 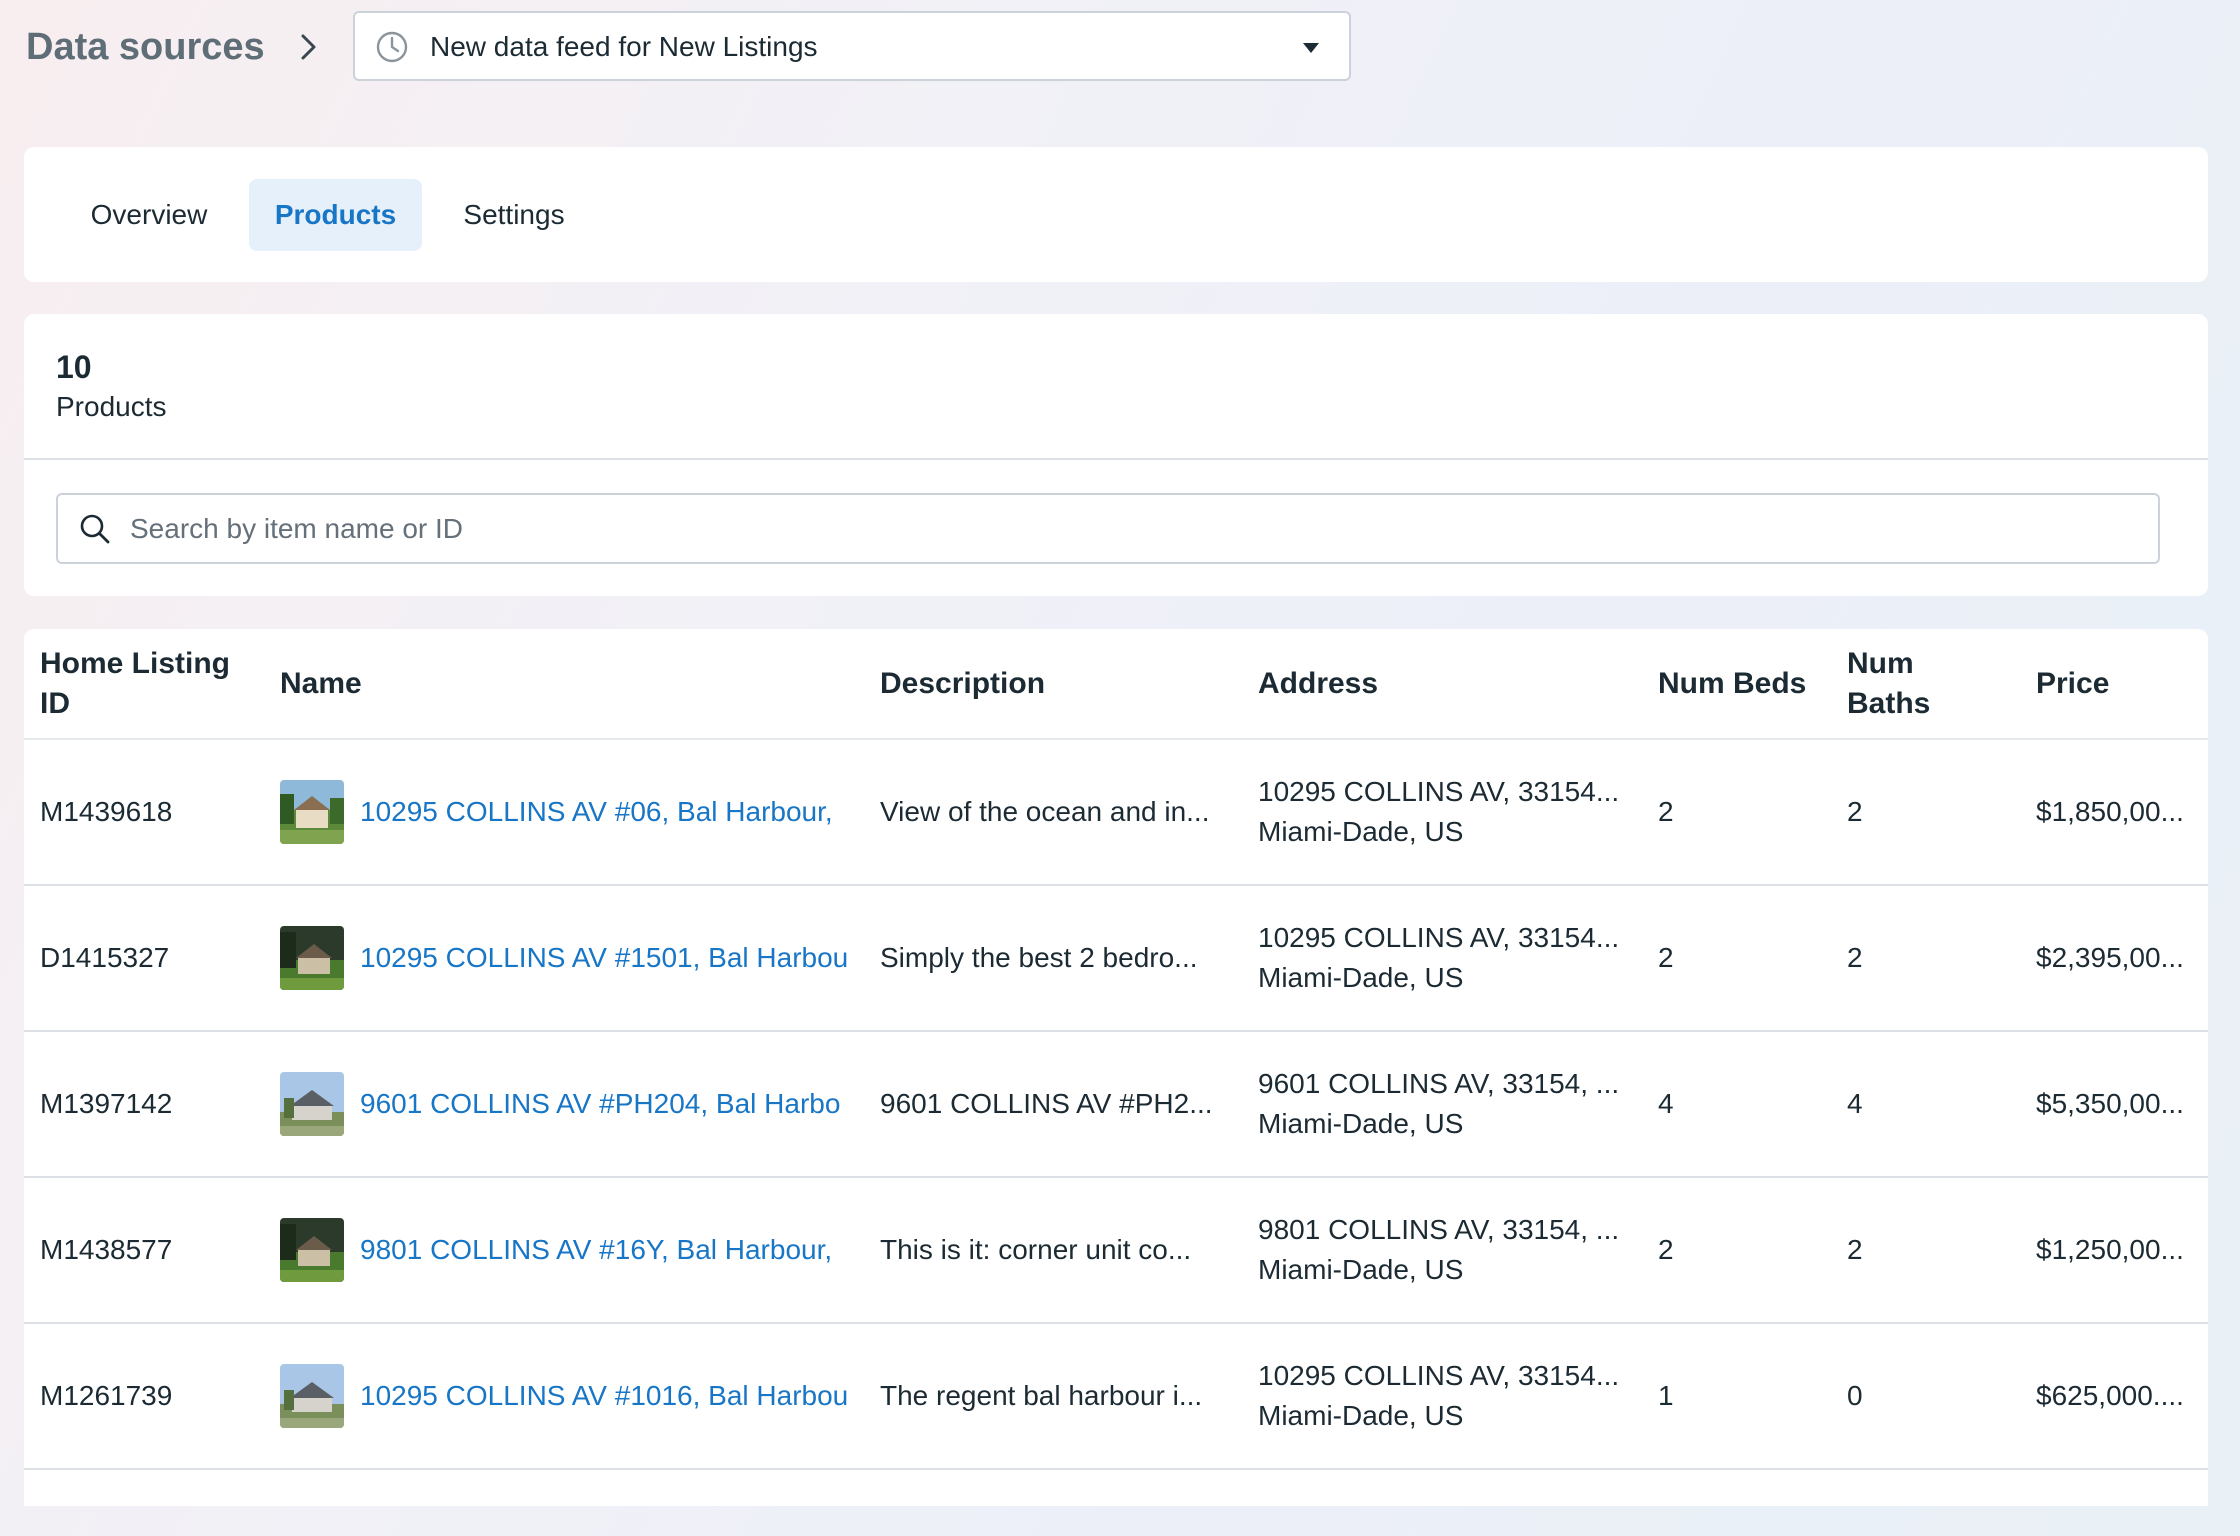 I want to click on listing-name-link: 10295 COLLINS AV #06, Bal Harbour,, so click(x=605, y=812).